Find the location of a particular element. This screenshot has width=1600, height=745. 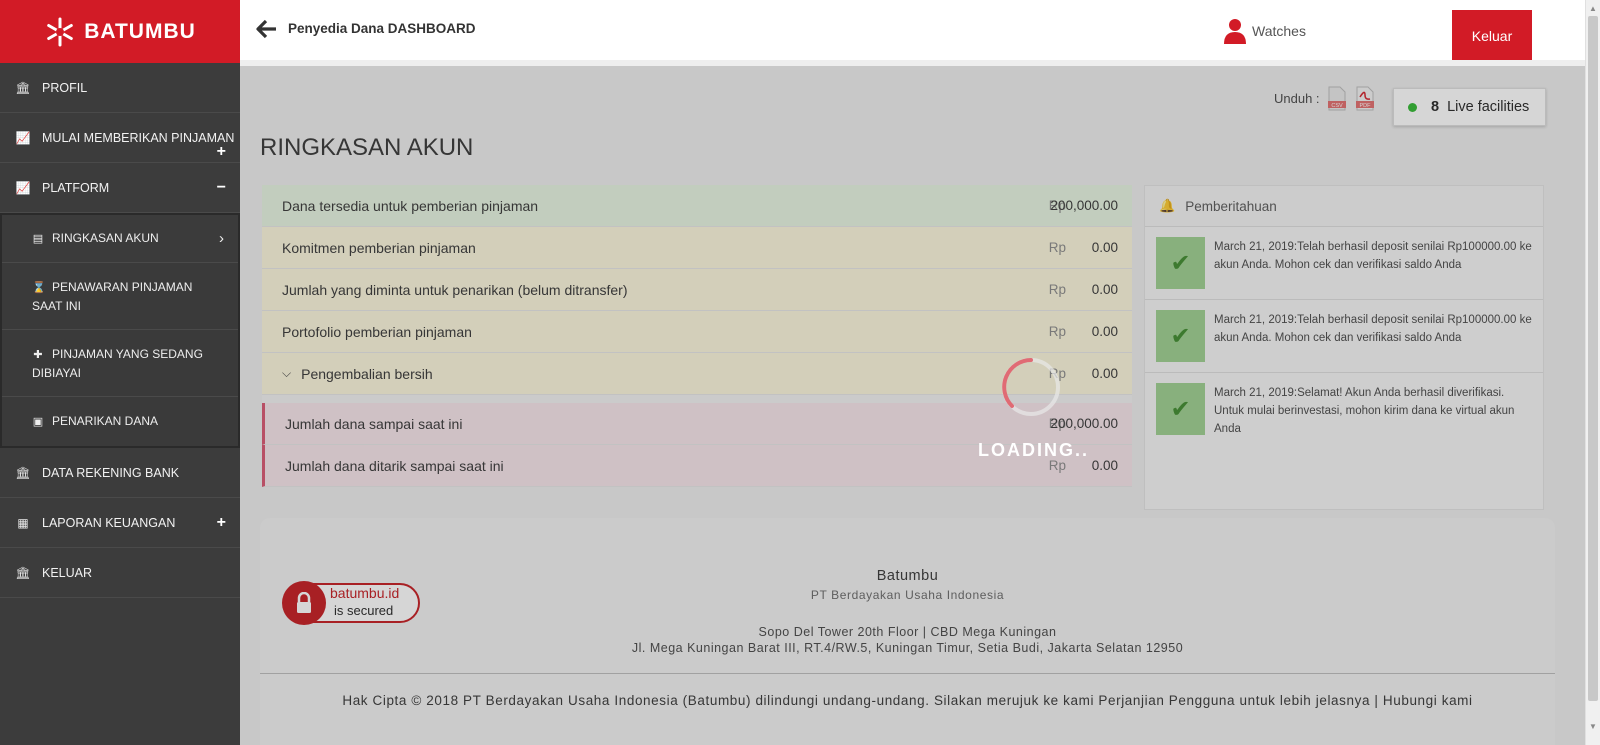

calculator-icon: ▦ is located at coordinates (23, 522).